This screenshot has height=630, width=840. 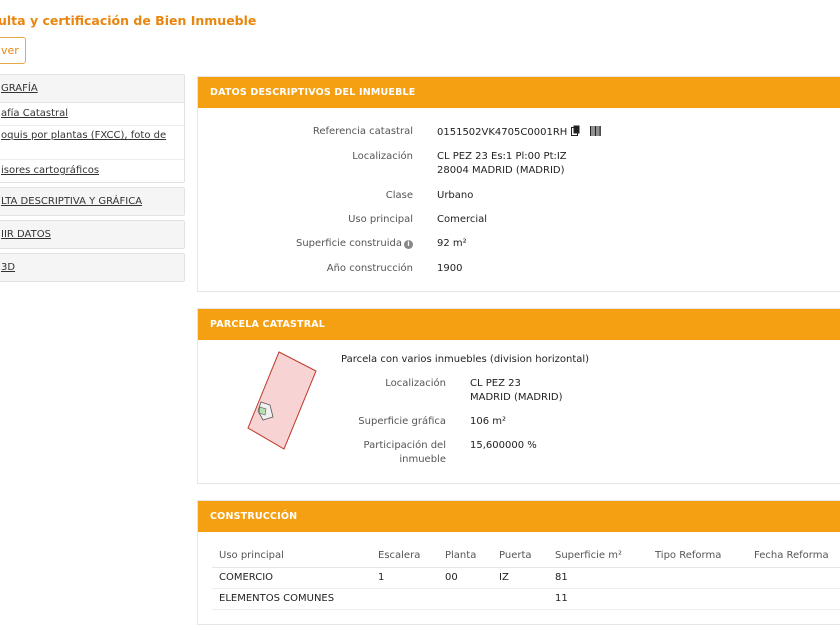 What do you see at coordinates (404, 445) in the screenshot?
I see `parcela-part-label-1: Participación del` at bounding box center [404, 445].